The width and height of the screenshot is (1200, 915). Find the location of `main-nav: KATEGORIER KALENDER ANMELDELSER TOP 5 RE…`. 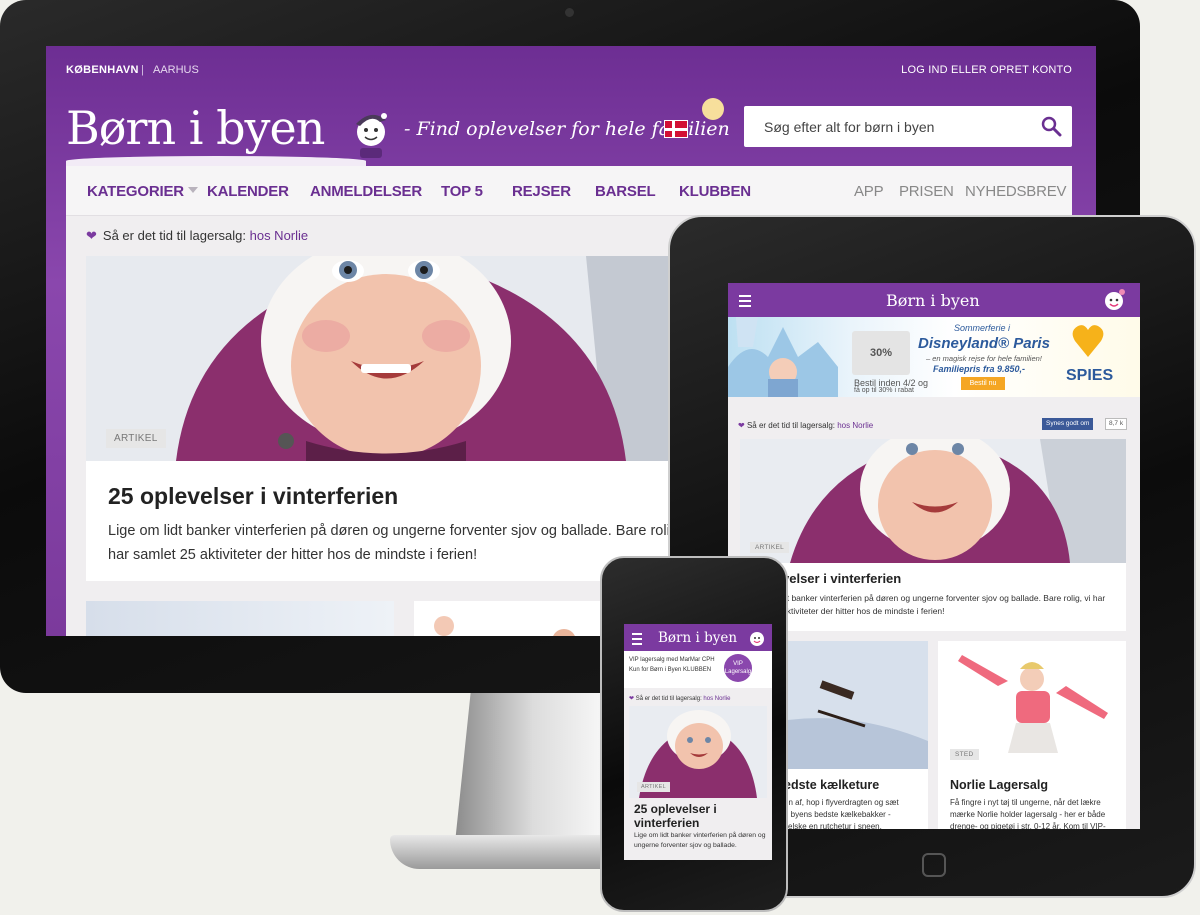

main-nav: KATEGORIER KALENDER ANMELDELSER TOP 5 RE… is located at coordinates (569, 191).